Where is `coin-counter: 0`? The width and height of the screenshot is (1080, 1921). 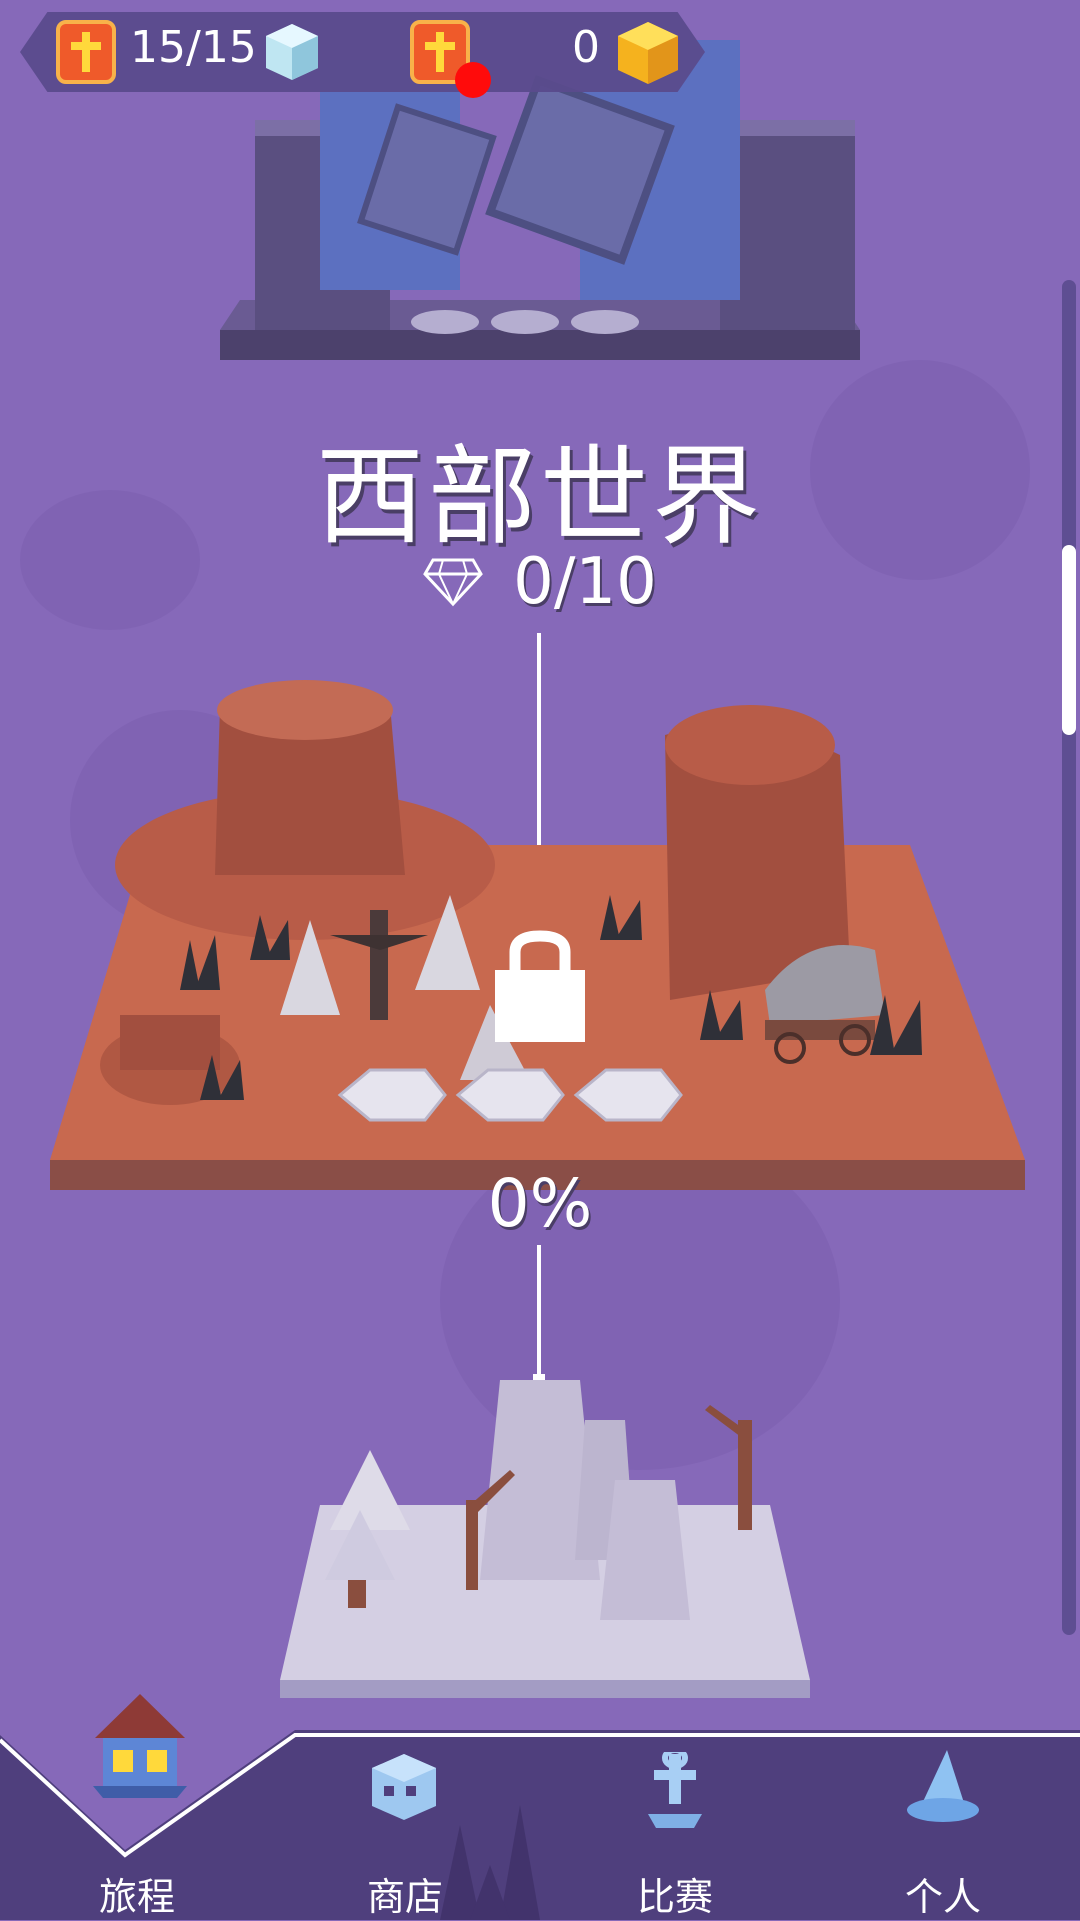
coin-counter: 0 is located at coordinates (586, 47).